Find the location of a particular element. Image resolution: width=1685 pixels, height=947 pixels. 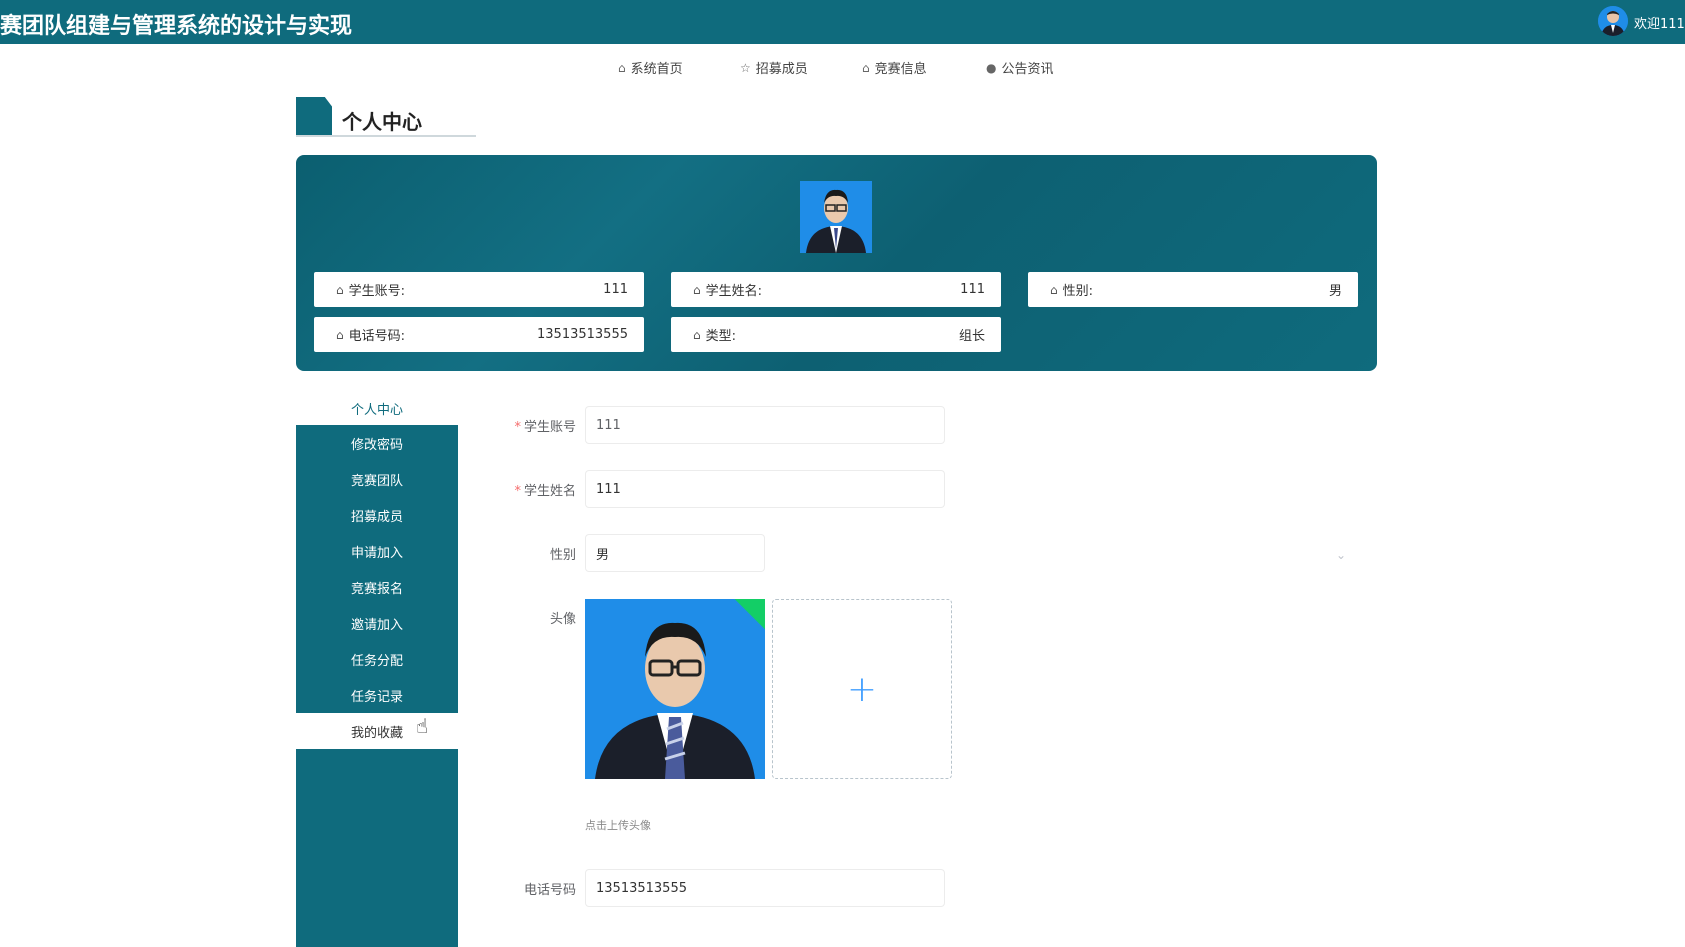

sidebar-item-profile: 个人中心 is located at coordinates (377, 408).